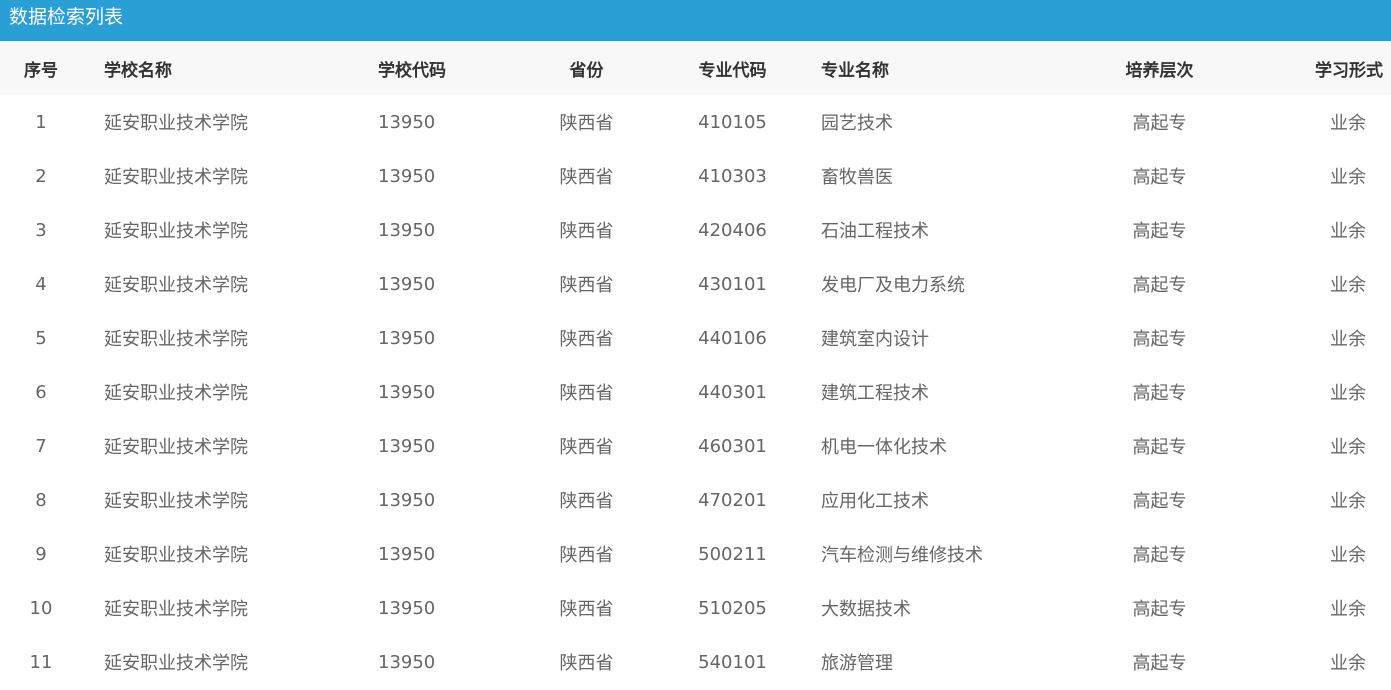  What do you see at coordinates (732, 284) in the screenshot?
I see `cell-major-code: 430101` at bounding box center [732, 284].